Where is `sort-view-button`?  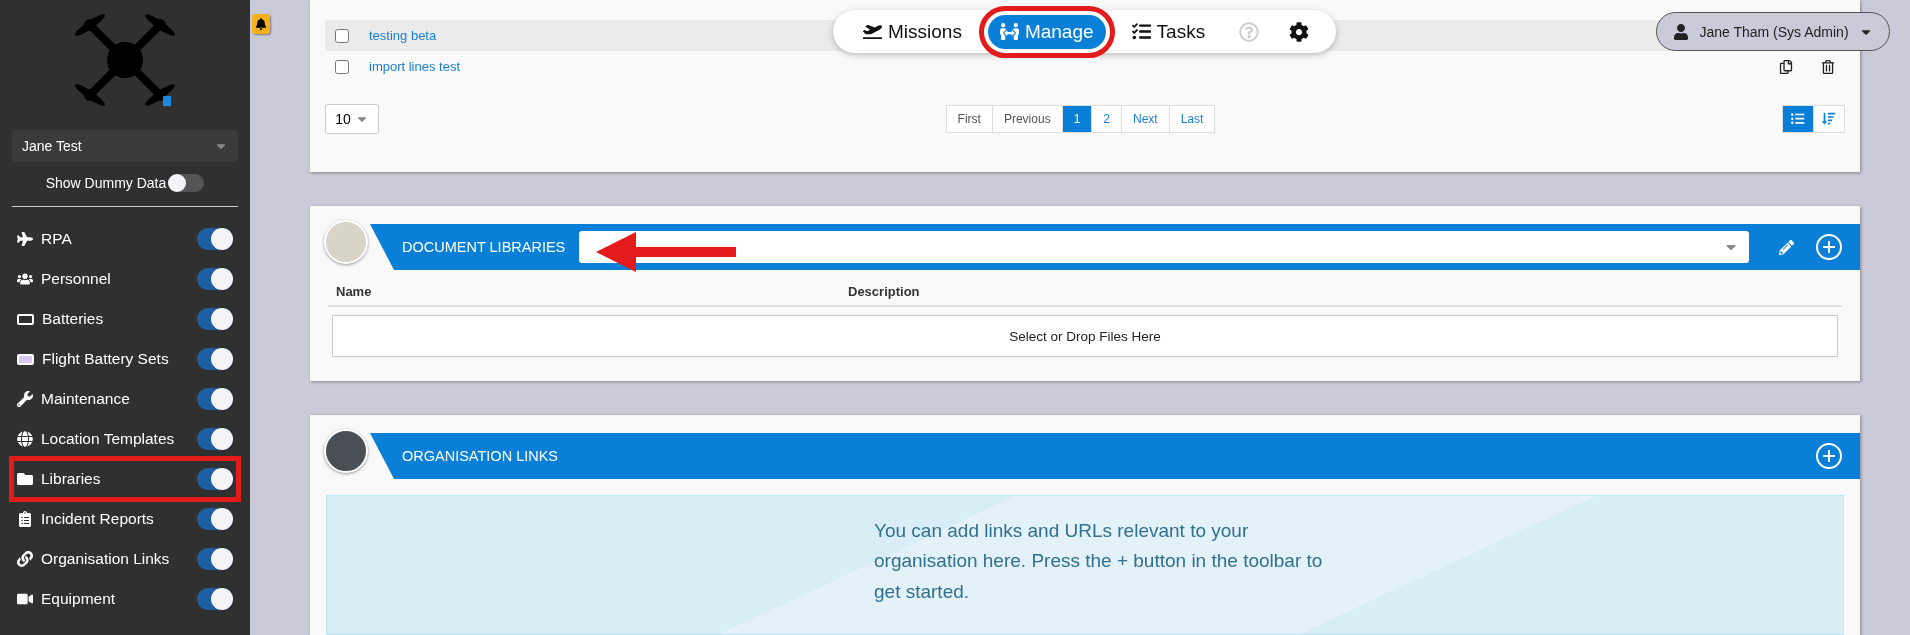
sort-view-button is located at coordinates (1829, 119).